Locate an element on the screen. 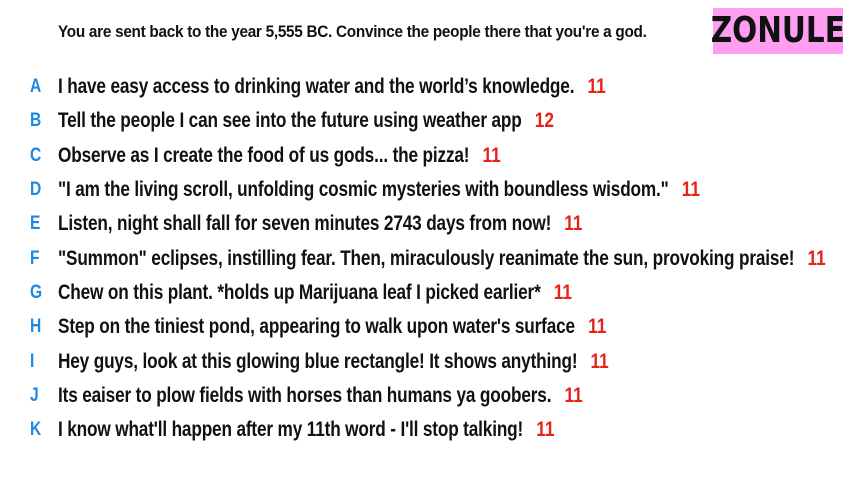 This screenshot has height=480, width=853. word-count: 12 is located at coordinates (544, 121).